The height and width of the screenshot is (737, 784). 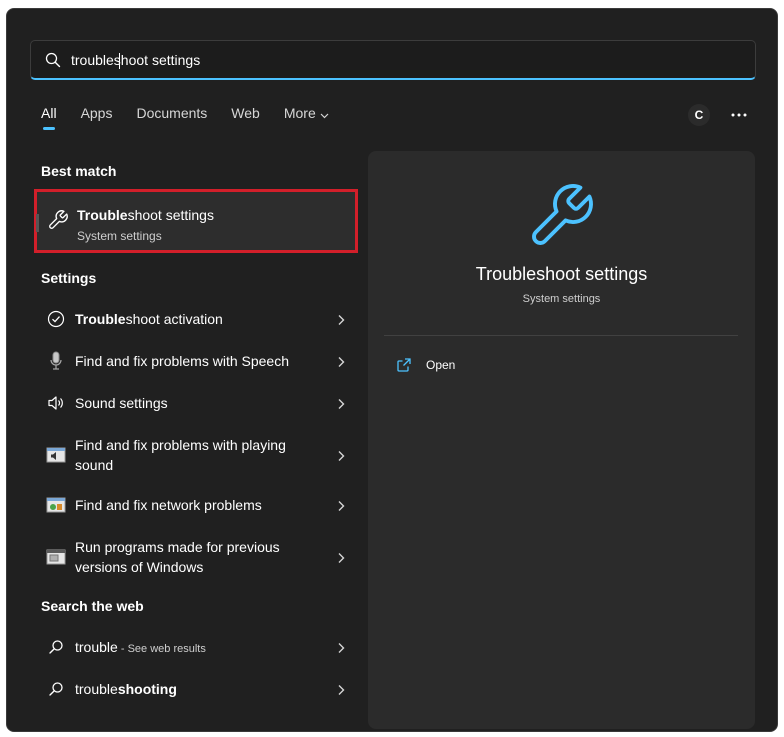 I want to click on tab-web: Web, so click(x=245, y=117).